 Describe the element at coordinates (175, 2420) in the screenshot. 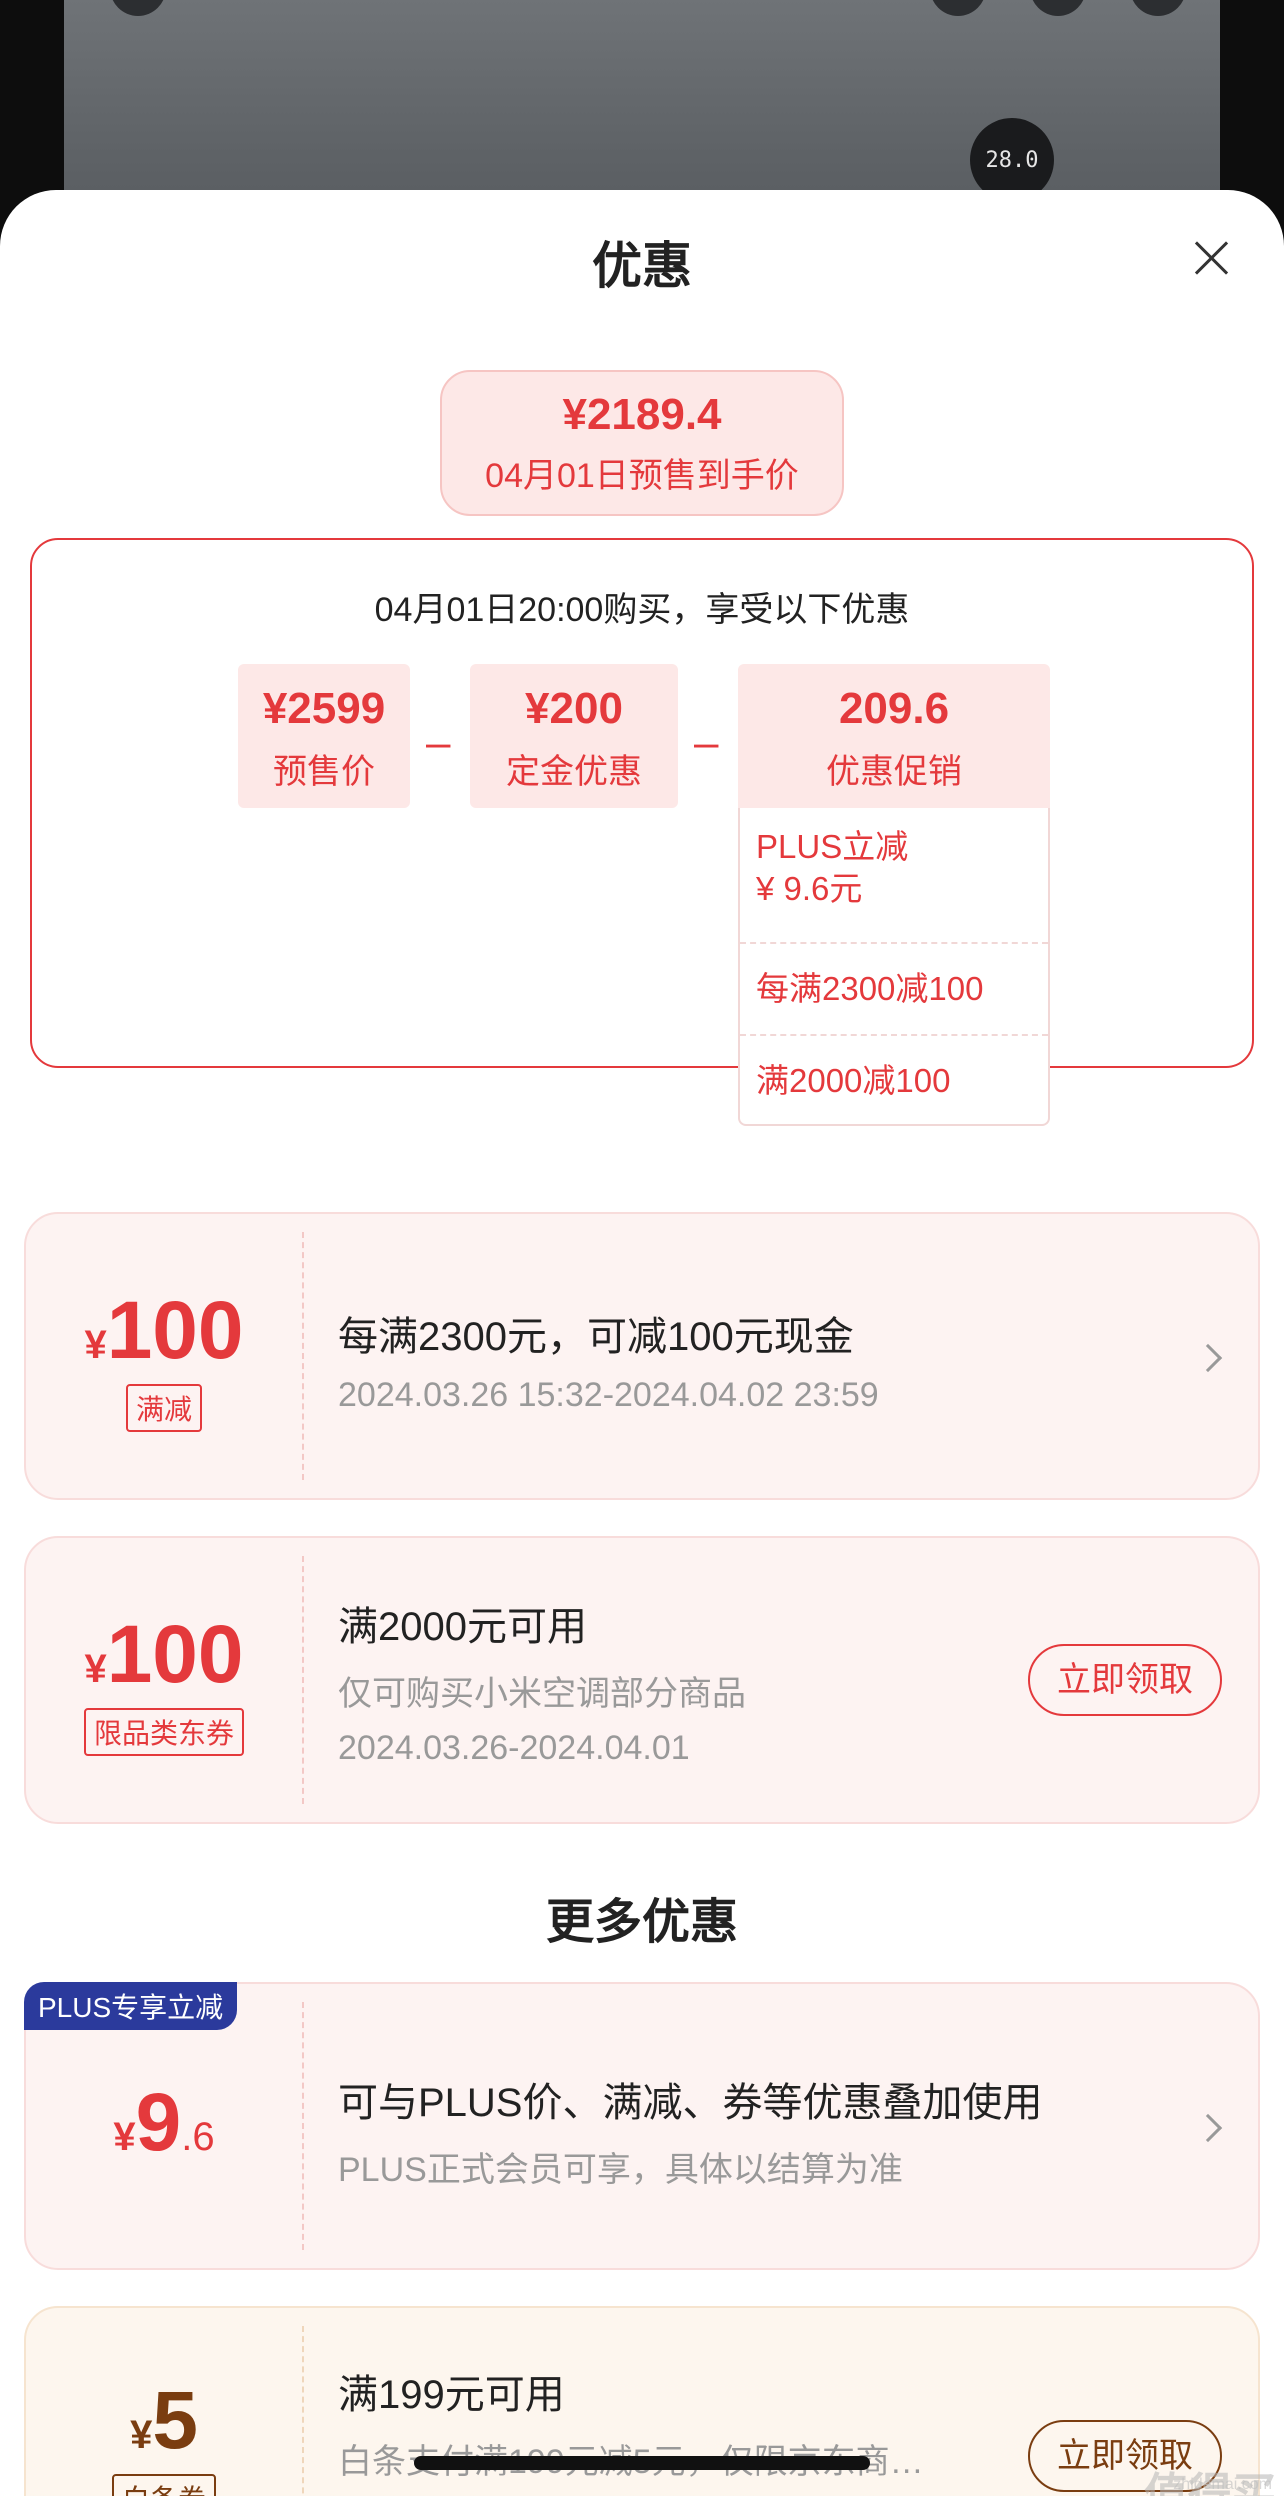

I see `amount-value: 5` at that location.